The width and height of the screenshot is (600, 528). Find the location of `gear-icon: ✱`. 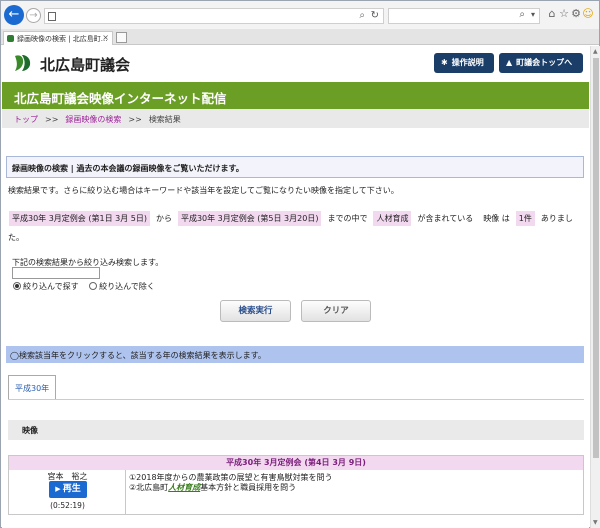

gear-icon: ✱ is located at coordinates (444, 62).